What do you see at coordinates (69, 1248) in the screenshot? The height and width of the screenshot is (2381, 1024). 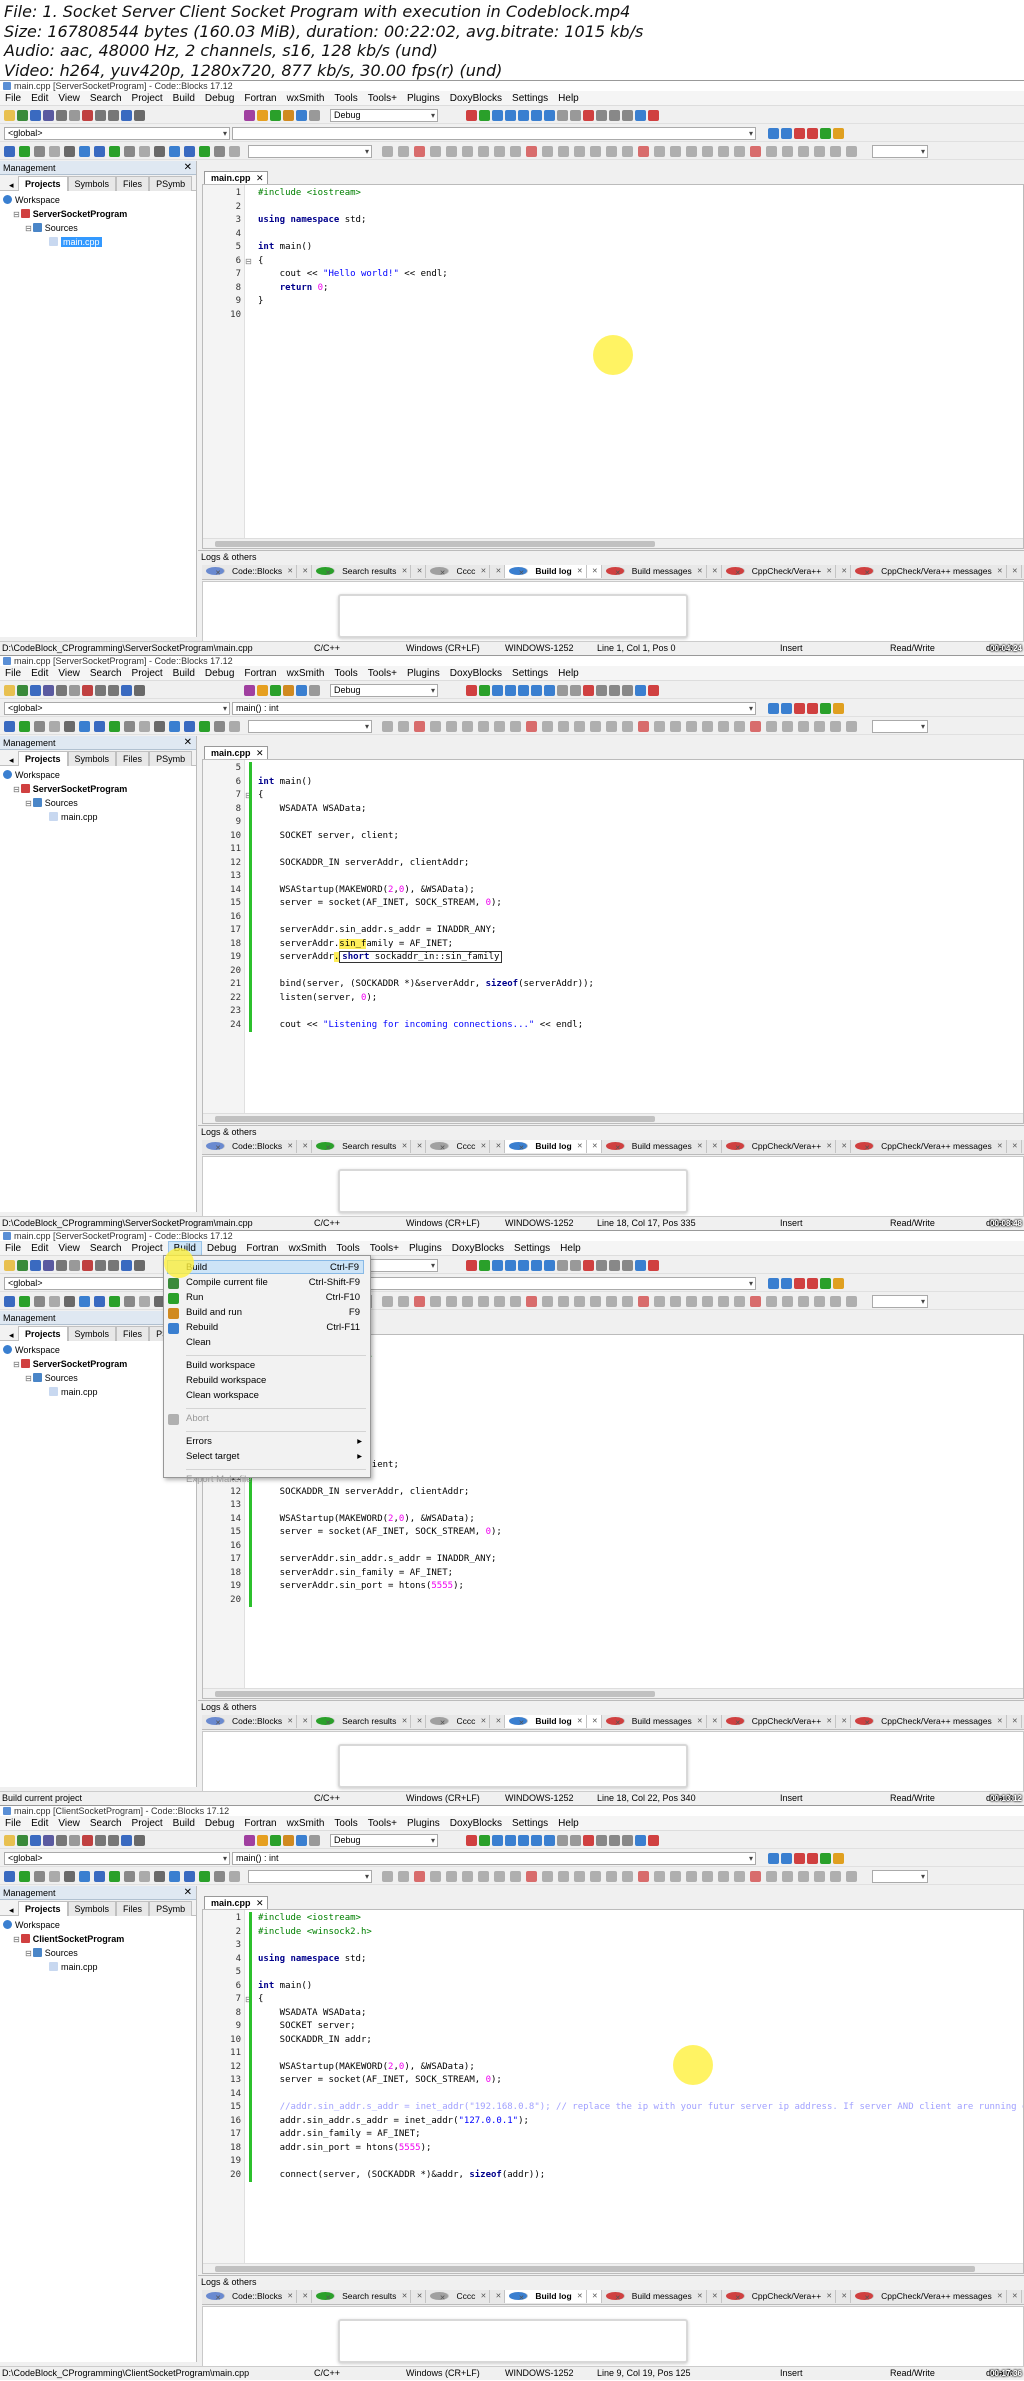 I see `menu-view: View` at bounding box center [69, 1248].